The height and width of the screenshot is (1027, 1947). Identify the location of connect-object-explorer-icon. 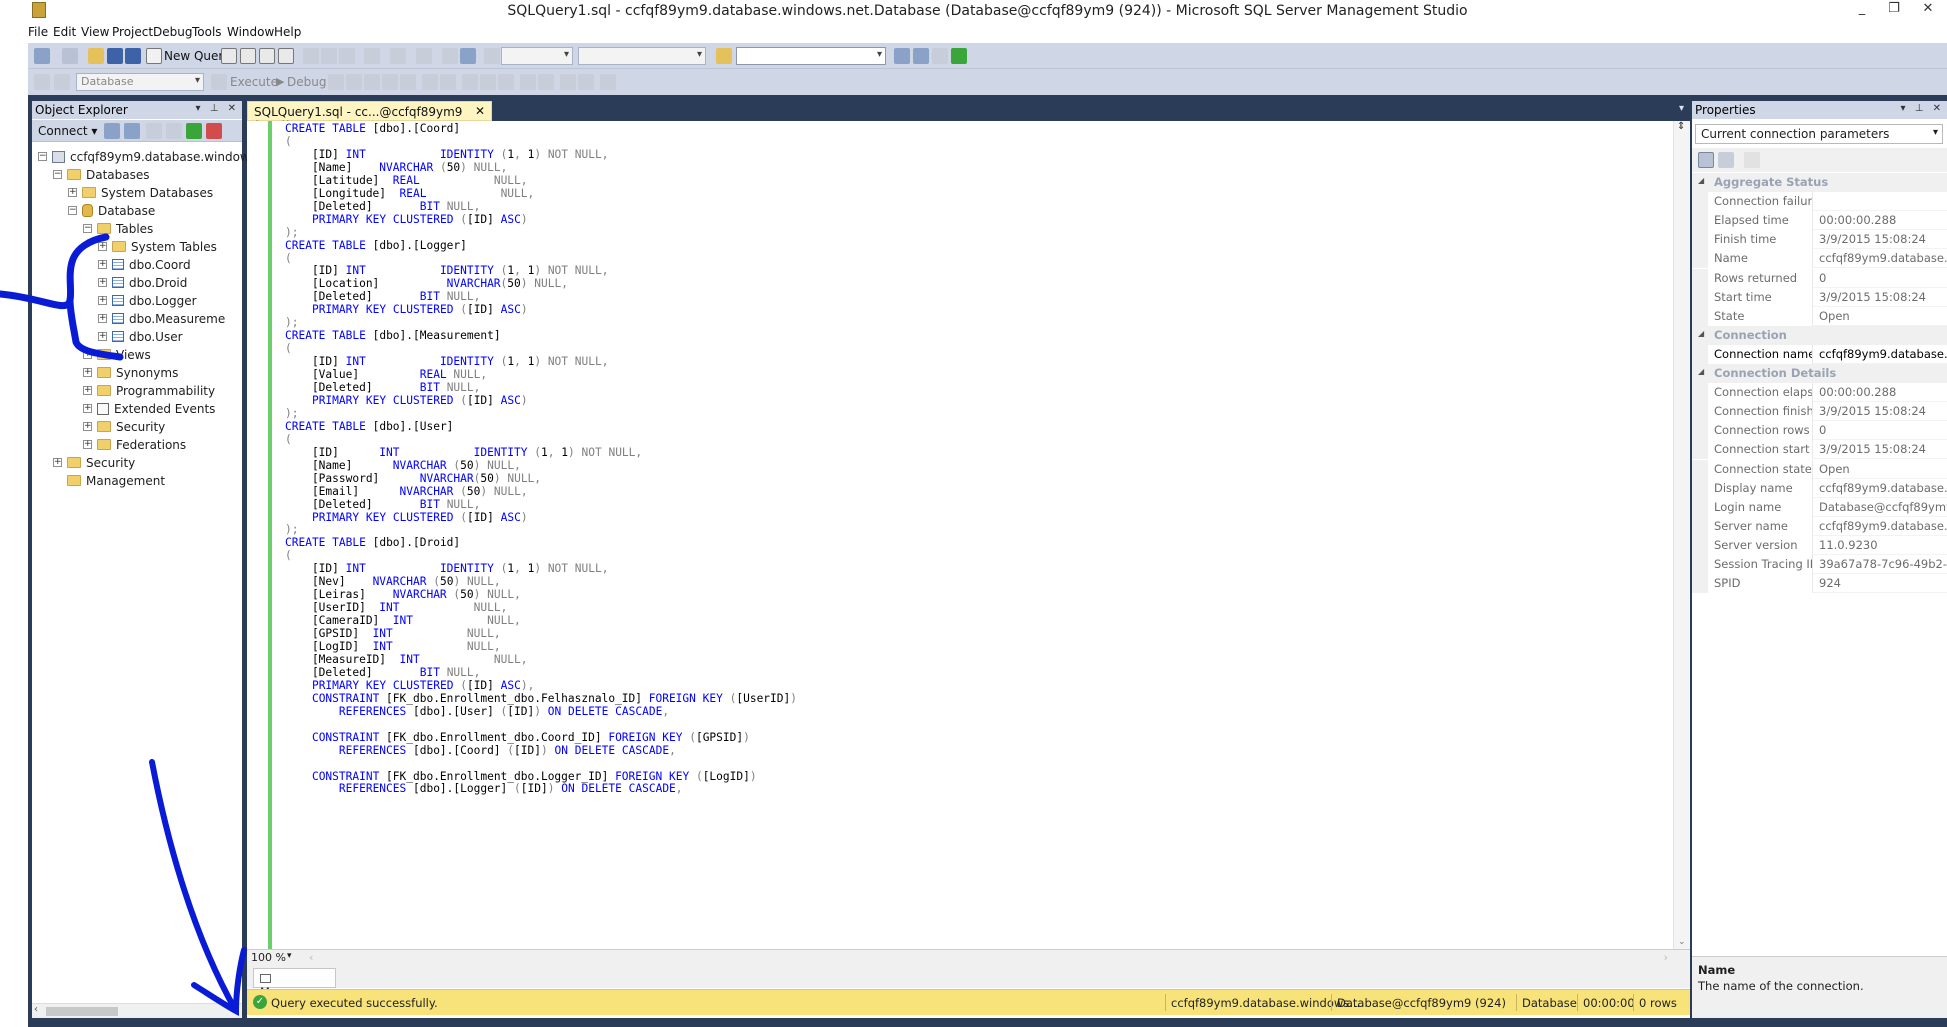
(112, 131).